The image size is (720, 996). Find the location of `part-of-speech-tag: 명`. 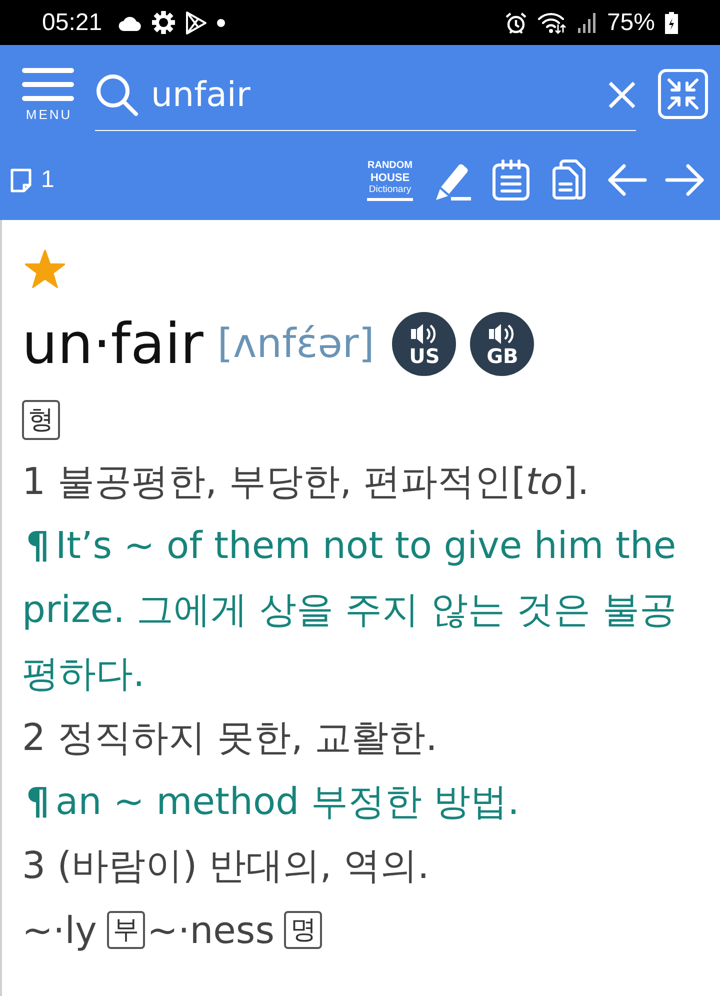

part-of-speech-tag: 명 is located at coordinates (303, 930).